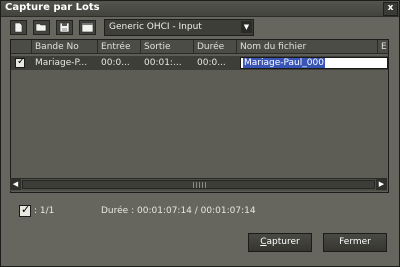  I want to click on column-header-out: Sortie, so click(167, 47).